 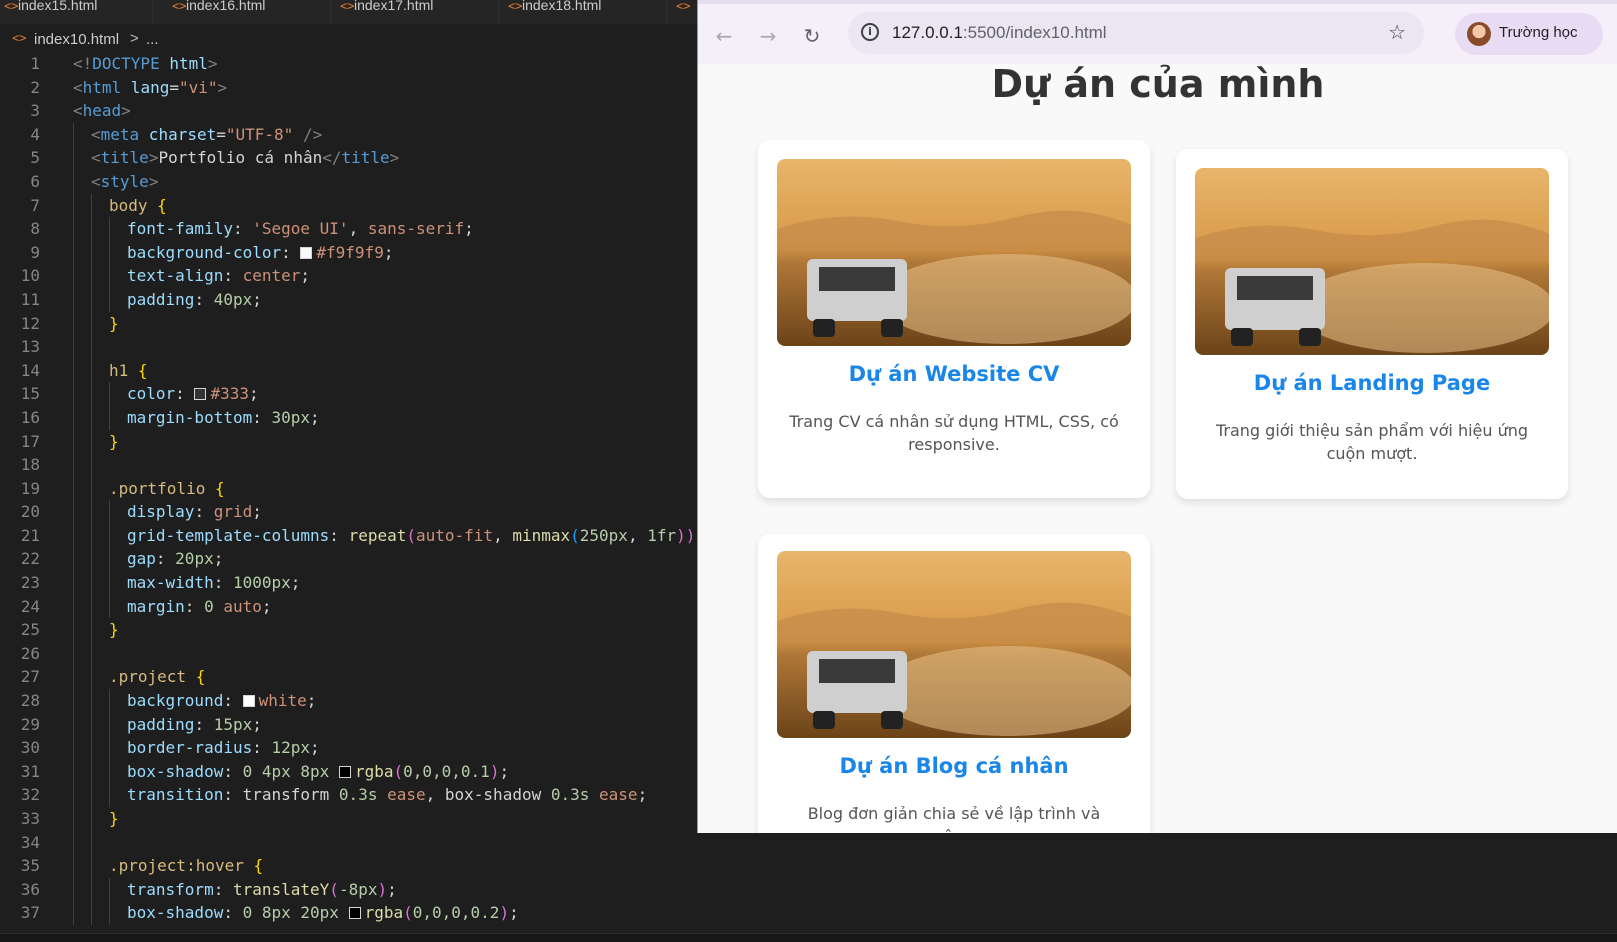 I want to click on url-host: 127.0.0.1, so click(x=927, y=32).